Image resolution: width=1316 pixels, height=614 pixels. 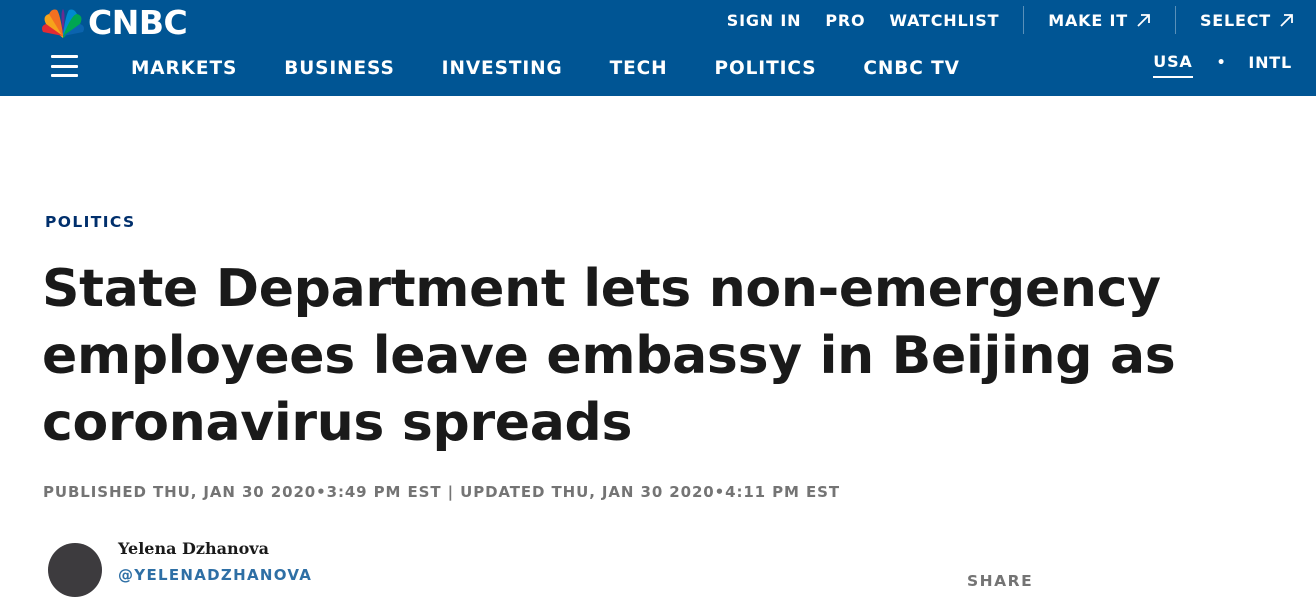 I want to click on author-twitter-handle: @YELENADZHANOVA, so click(x=215, y=575).